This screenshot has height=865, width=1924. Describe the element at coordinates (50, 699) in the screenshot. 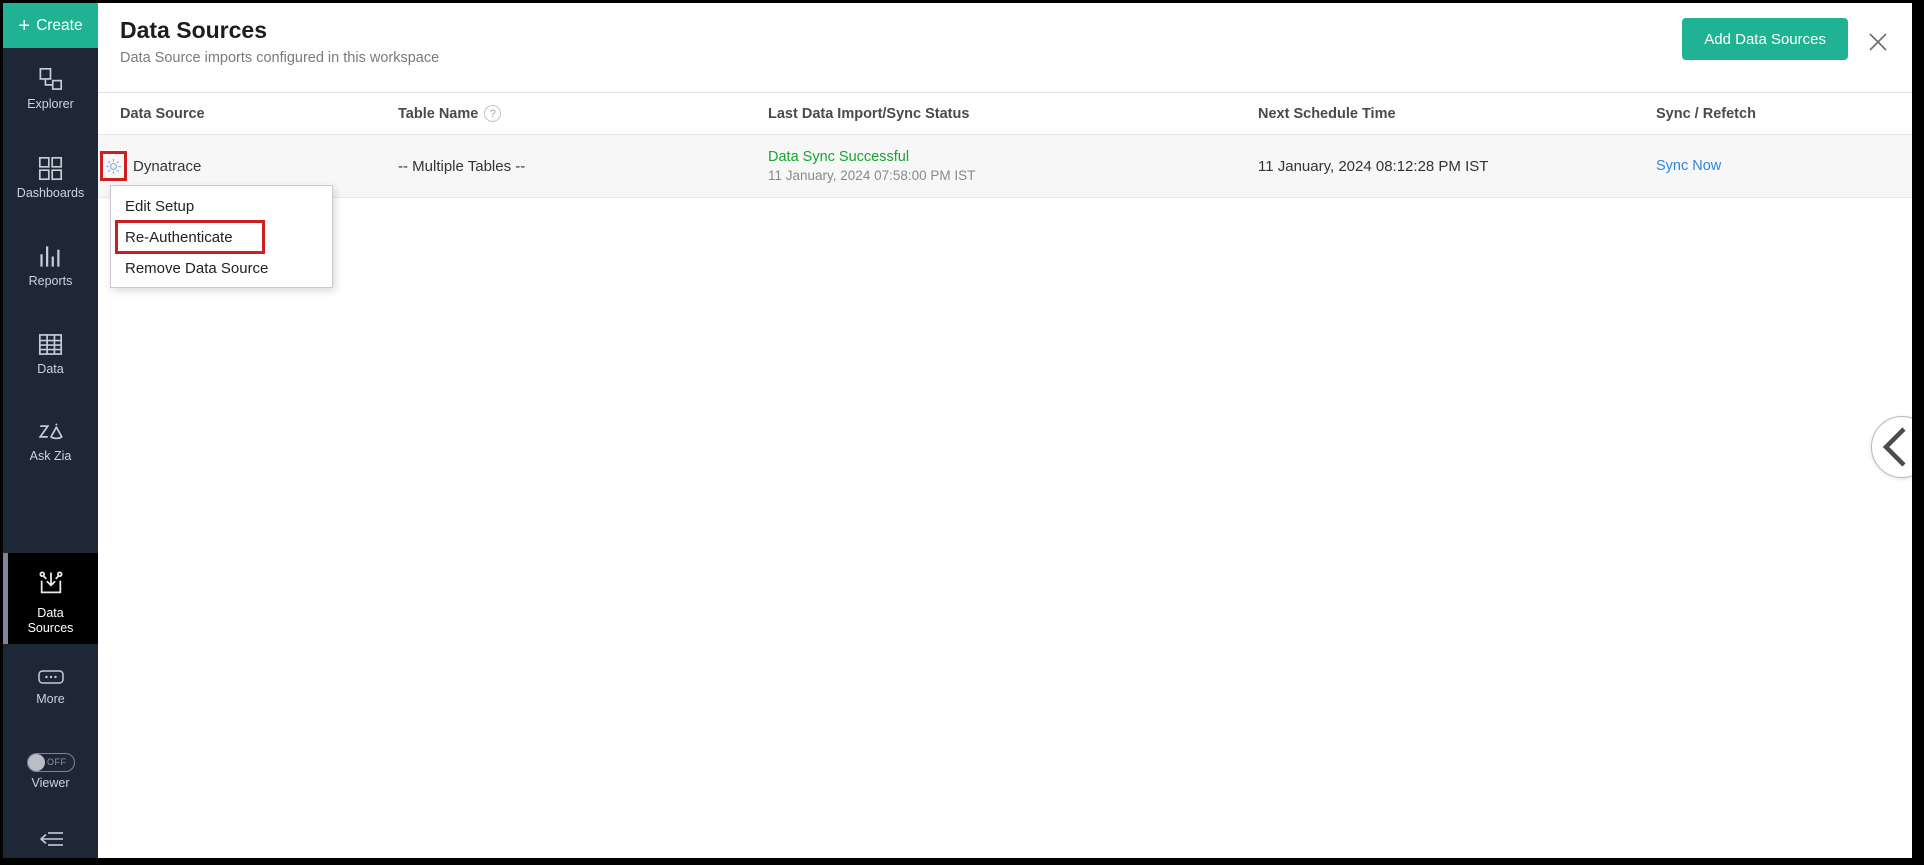

I see `sidebar-item-label: More` at that location.